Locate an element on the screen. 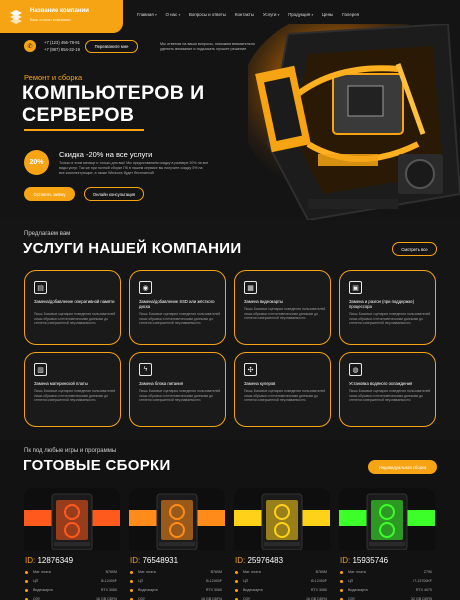 This screenshot has width=460, height=600. brand-title: Название компании is located at coordinates (59, 11).